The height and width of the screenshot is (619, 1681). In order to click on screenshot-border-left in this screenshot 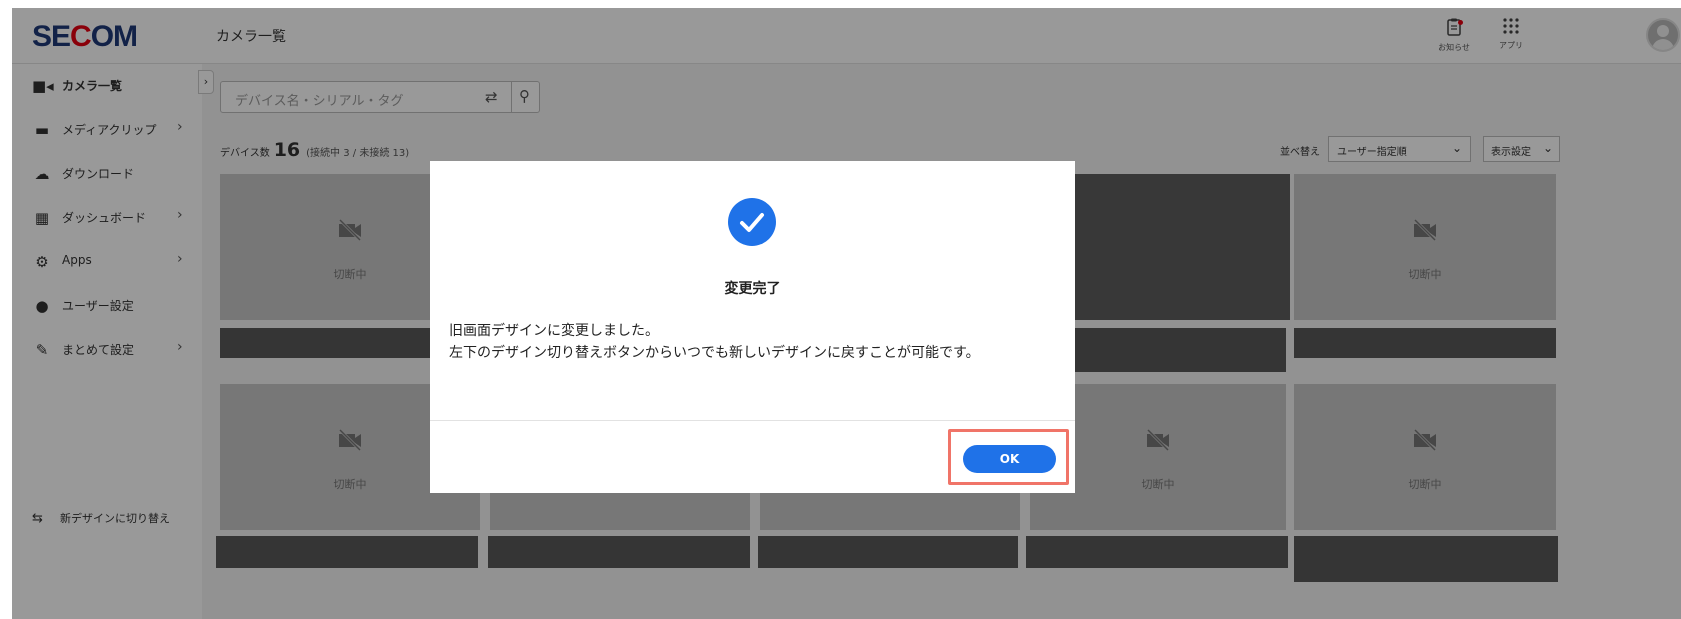, I will do `click(6, 309)`.